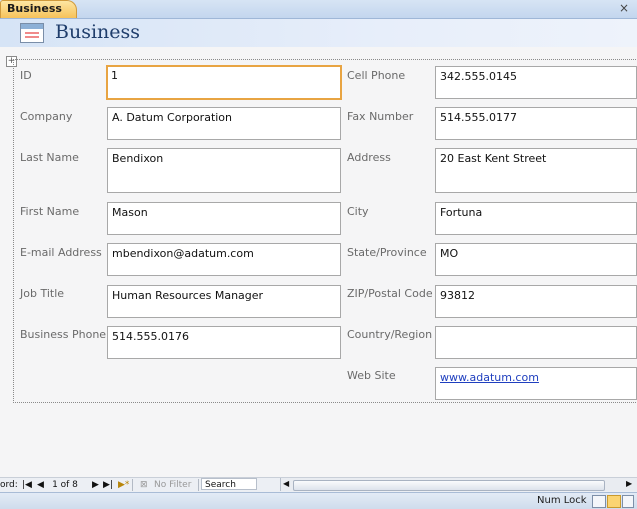 The image size is (637, 509). Describe the element at coordinates (614, 501) in the screenshot. I see `layout-view-icon` at that location.